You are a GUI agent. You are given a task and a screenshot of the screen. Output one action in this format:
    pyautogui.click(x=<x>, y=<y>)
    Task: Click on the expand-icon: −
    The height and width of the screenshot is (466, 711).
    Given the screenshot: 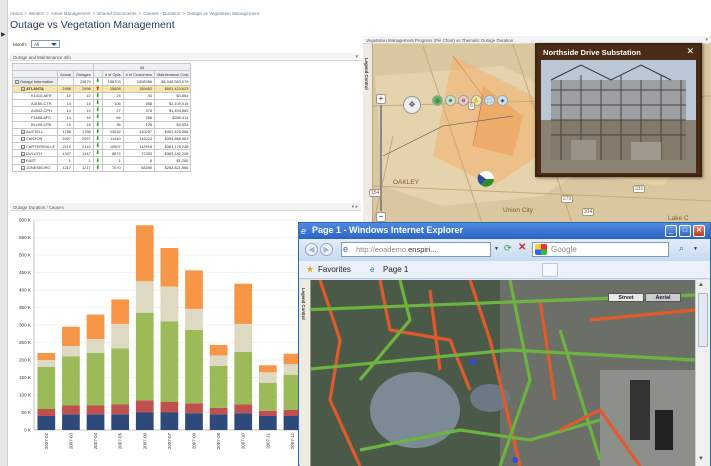 What is the action you would take?
    pyautogui.click(x=17, y=81)
    